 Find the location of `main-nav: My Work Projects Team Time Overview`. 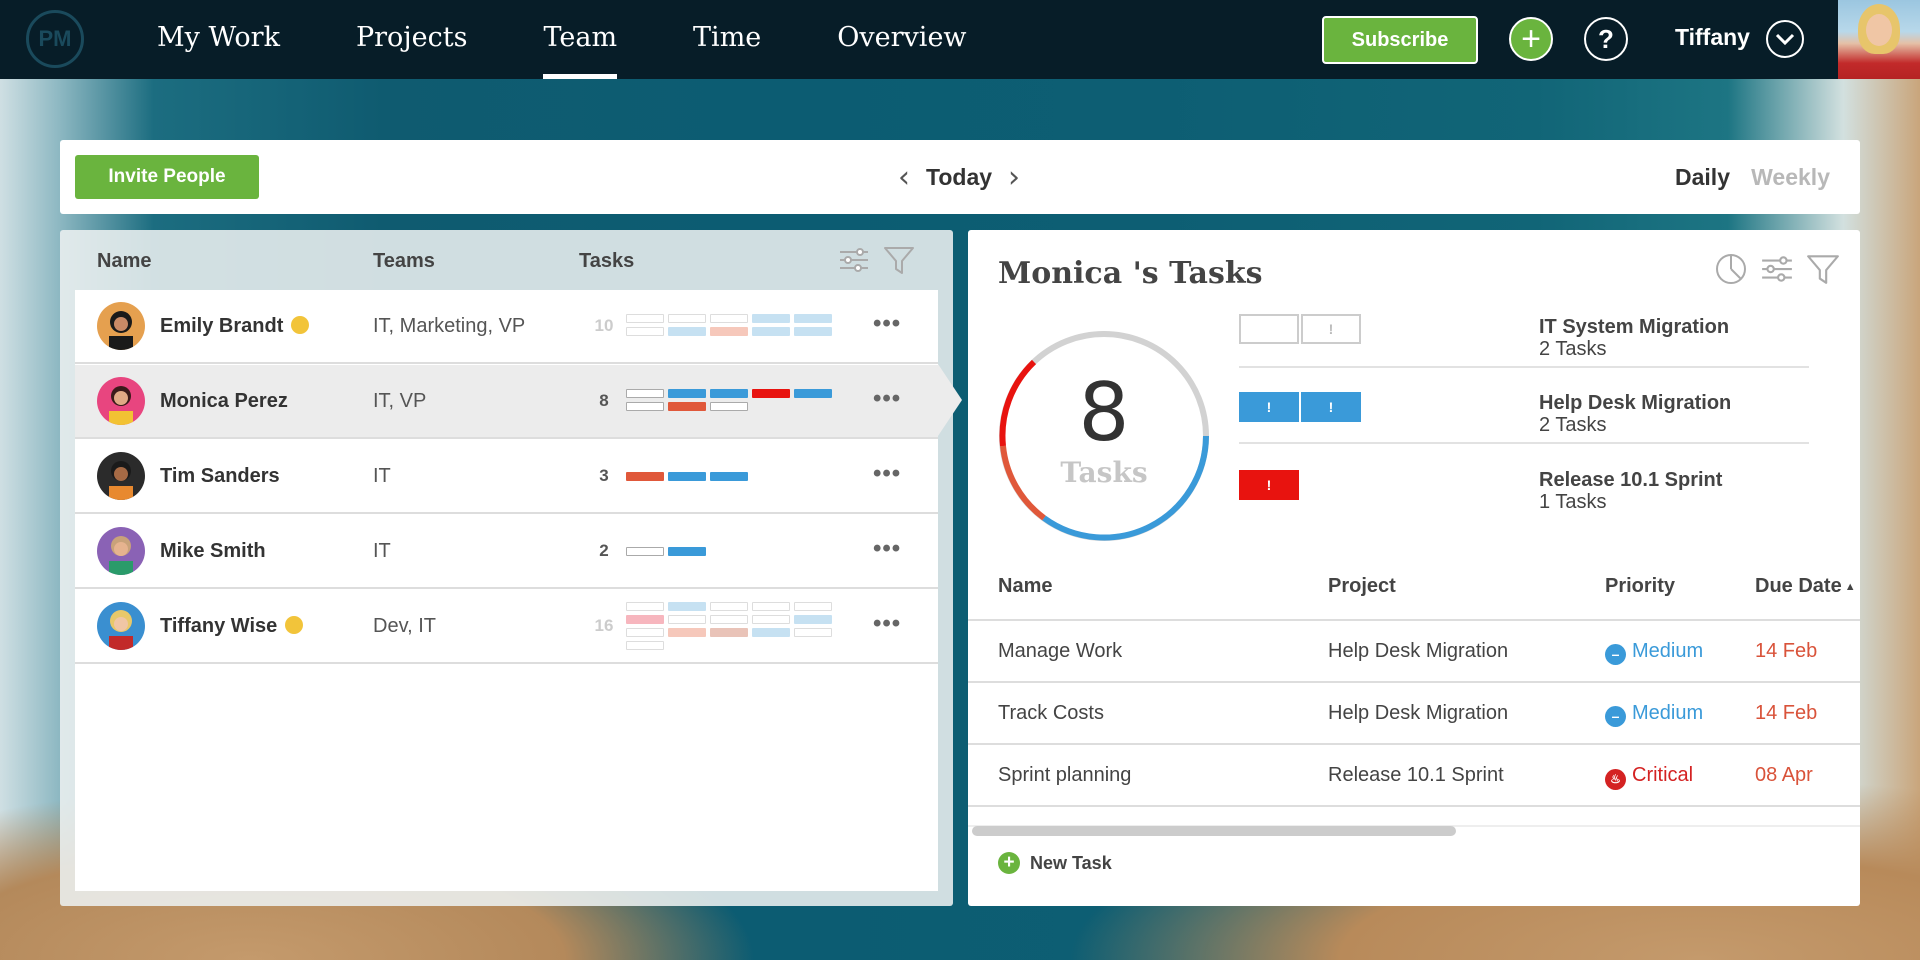

main-nav: My Work Projects Team Time Overview is located at coordinates (600, 39).